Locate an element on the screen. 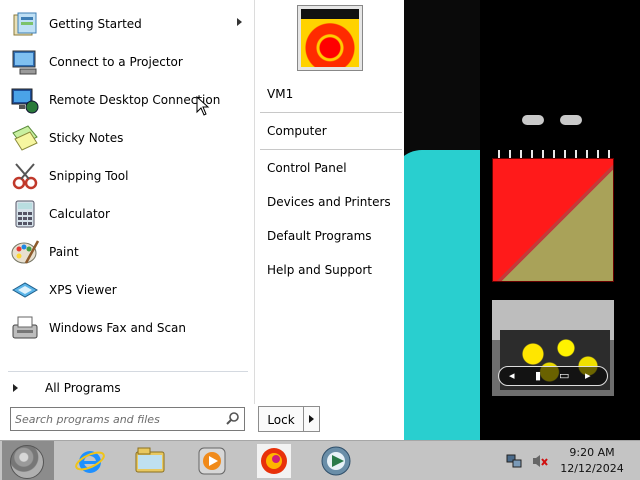 This screenshot has height=480, width=640. windows-explorer-icon is located at coordinates (150, 461).